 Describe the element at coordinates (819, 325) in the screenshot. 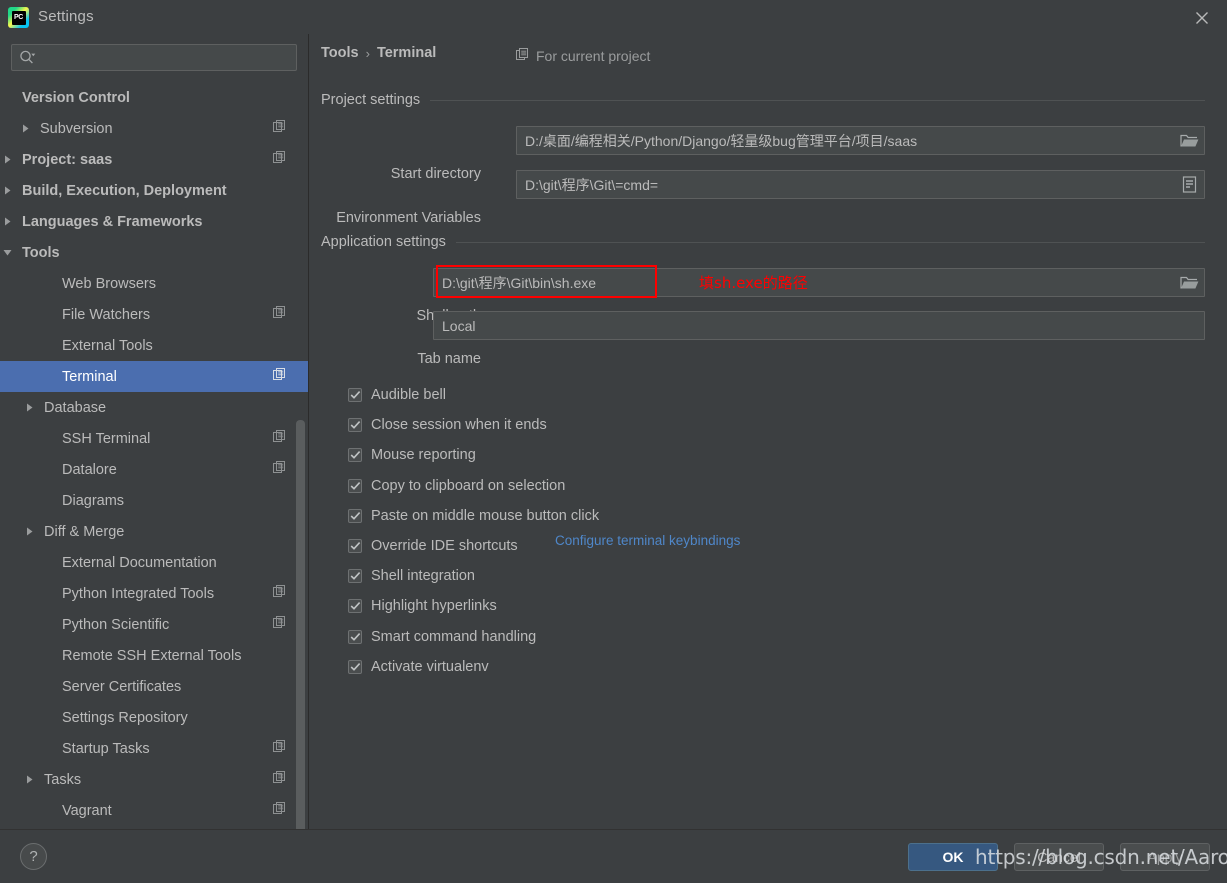

I see `tab-name-field: Local` at that location.